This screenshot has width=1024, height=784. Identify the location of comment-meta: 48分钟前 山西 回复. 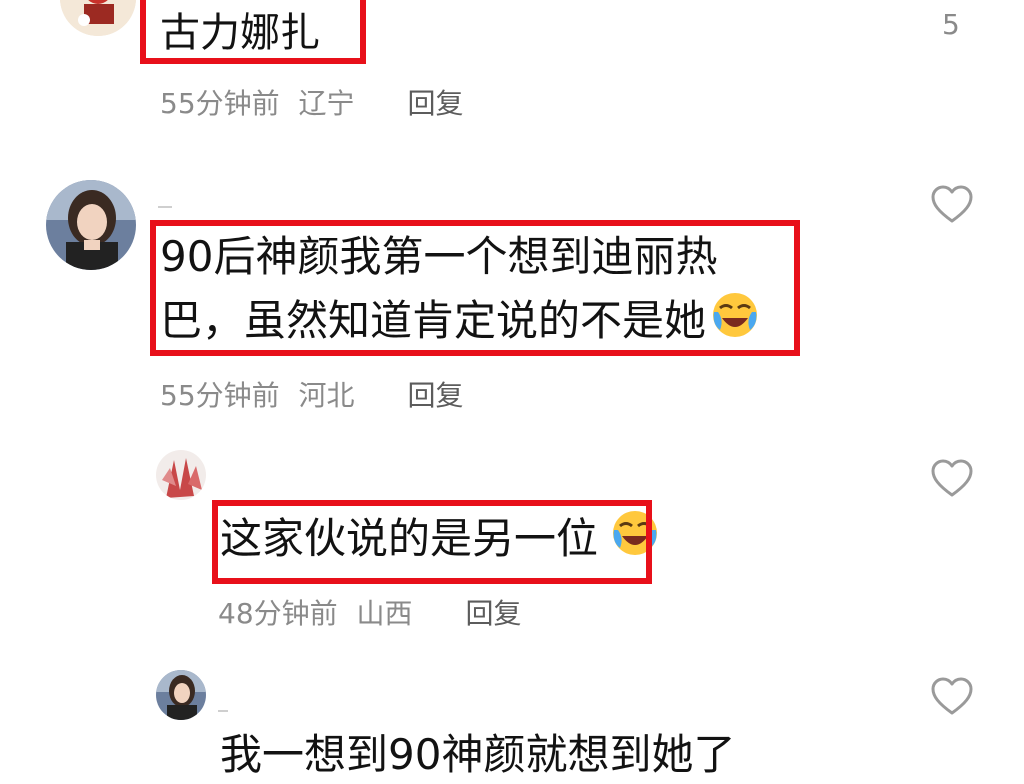
(369, 612).